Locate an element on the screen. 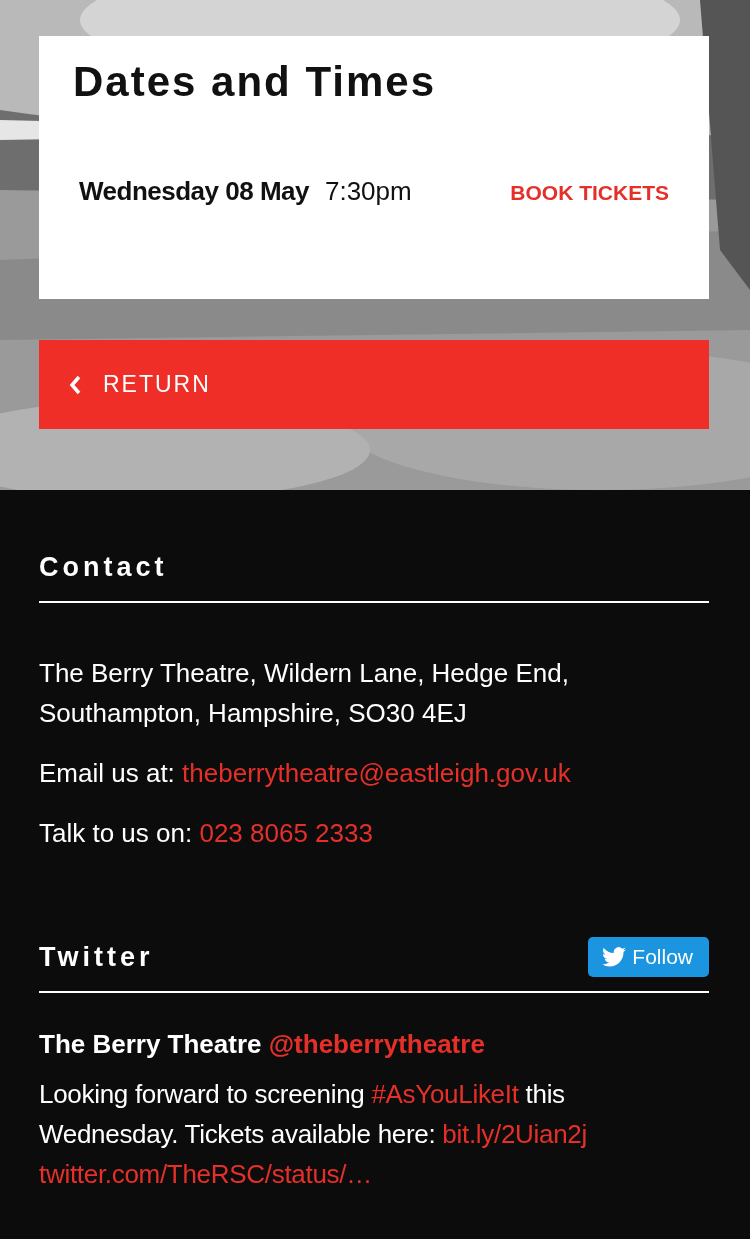 The image size is (750, 1239). email-line: Email us at: theberrytheatre@eastleigh.gov.uk is located at coordinates (305, 773).